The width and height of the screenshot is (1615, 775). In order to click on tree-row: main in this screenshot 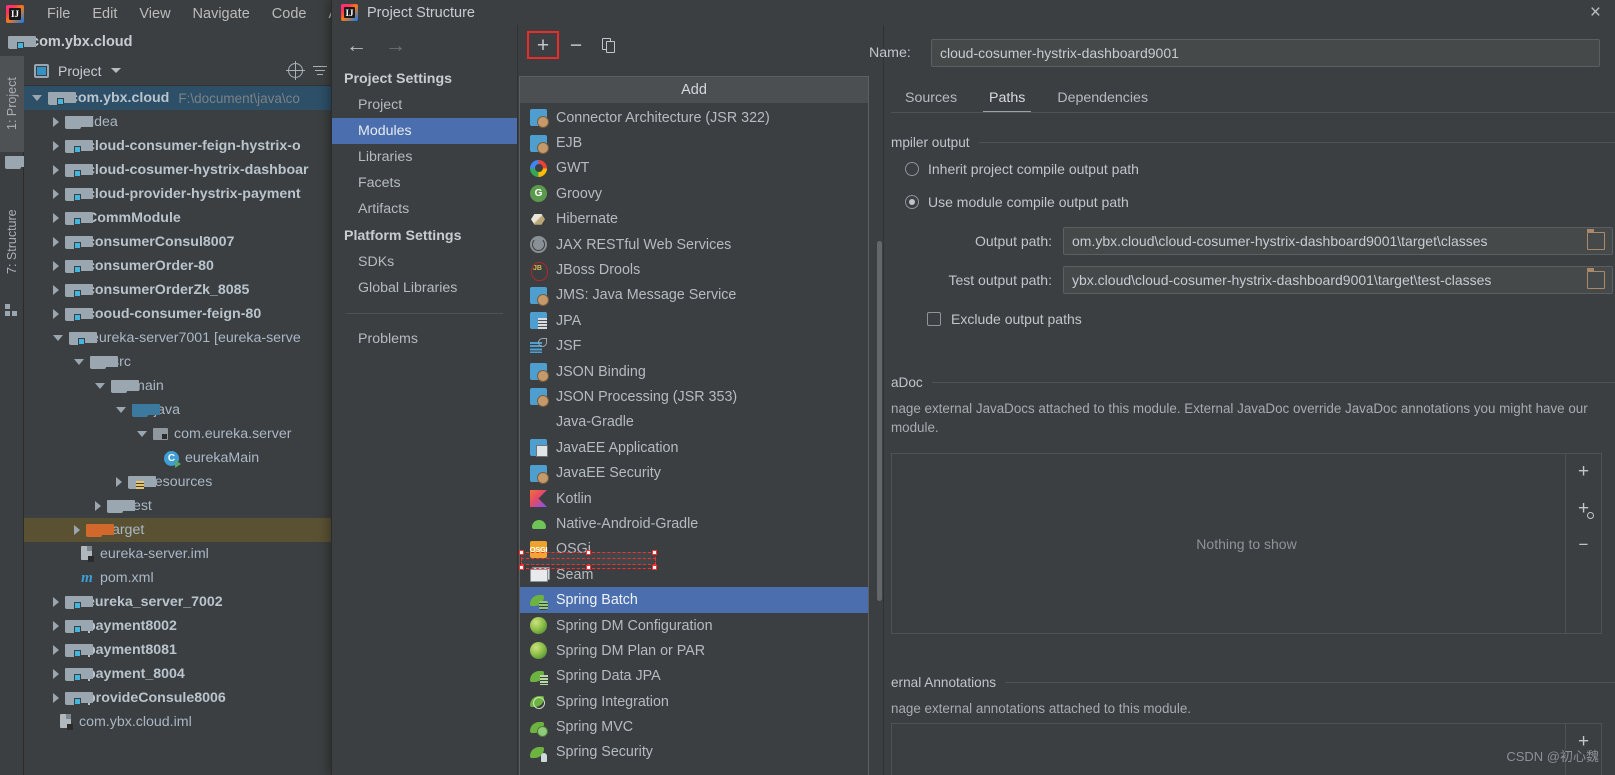, I will do `click(177, 386)`.